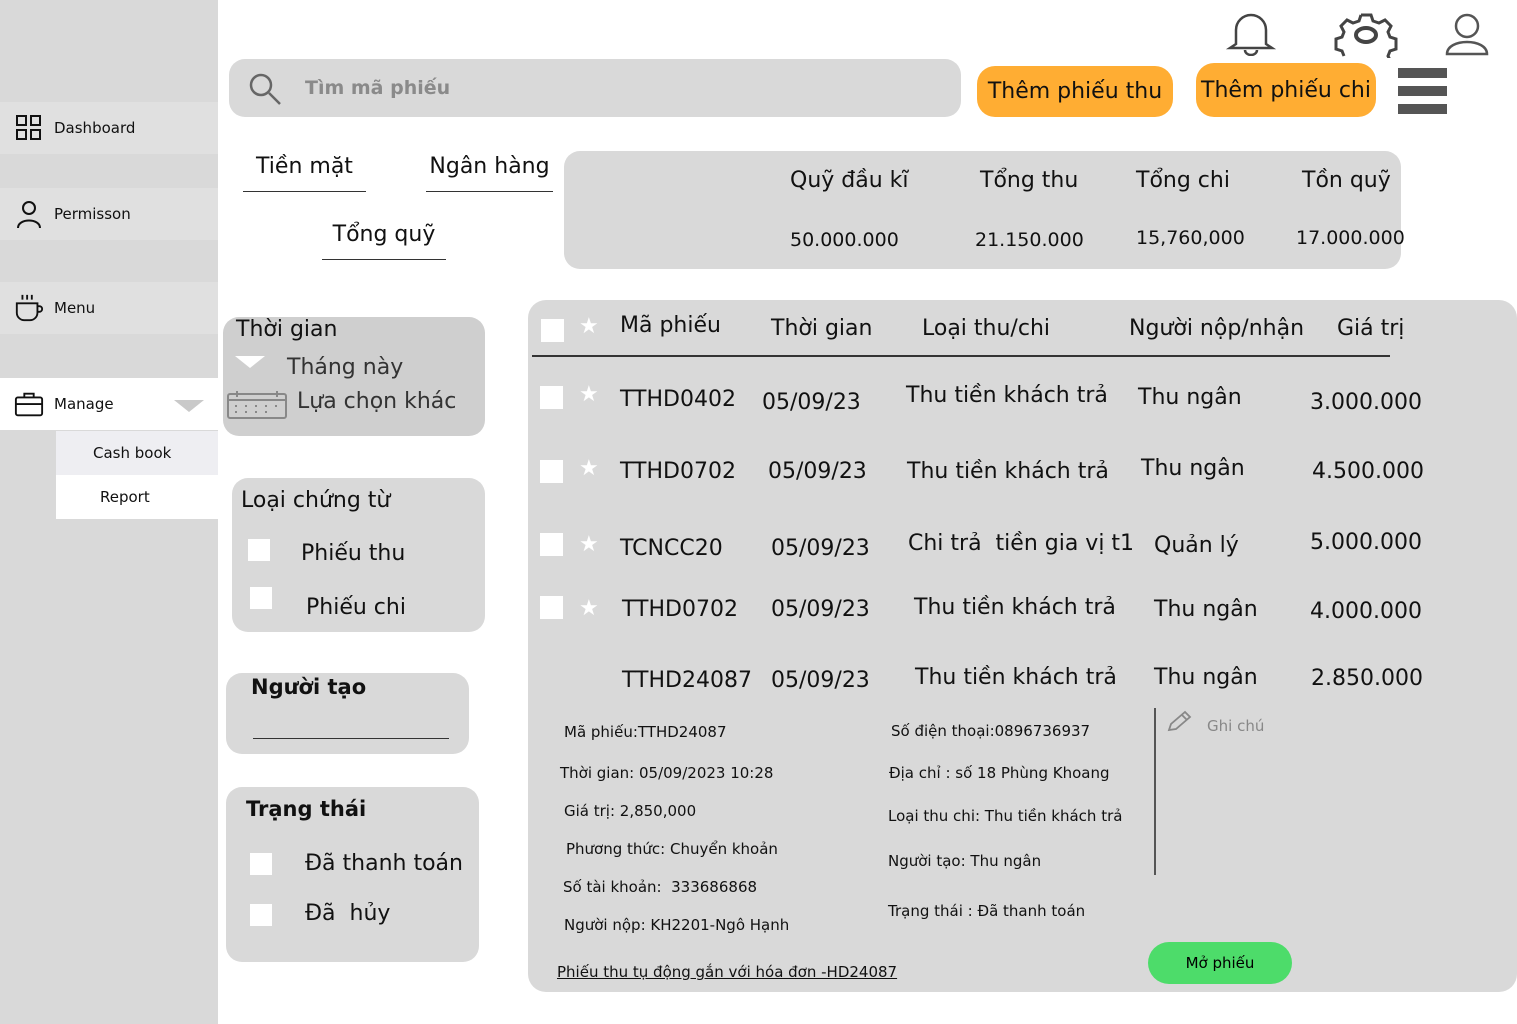 The height and width of the screenshot is (1024, 1517). What do you see at coordinates (1370, 328) in the screenshot?
I see `header-value: Giá trị` at bounding box center [1370, 328].